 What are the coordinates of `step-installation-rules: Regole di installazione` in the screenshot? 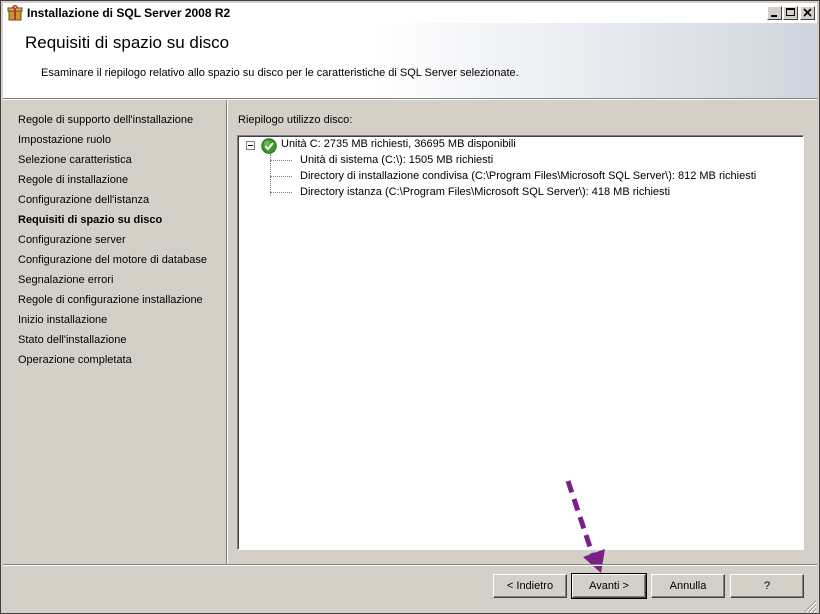 It's located at (73, 180).